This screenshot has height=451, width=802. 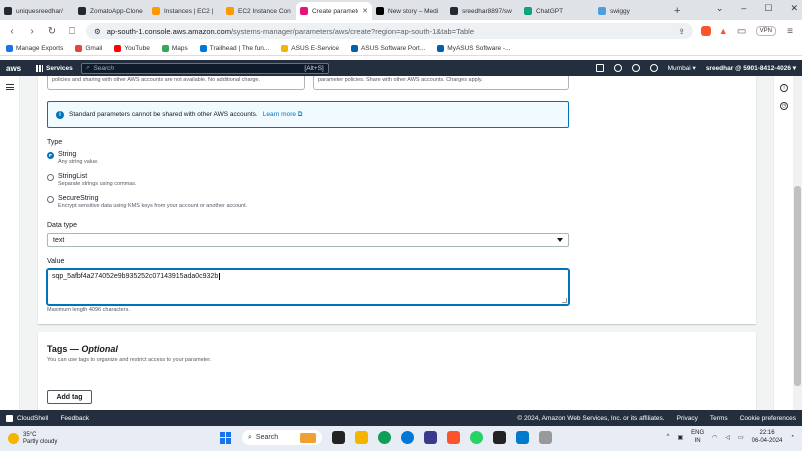 What do you see at coordinates (361, 437) in the screenshot?
I see `file-explorer-icon` at bounding box center [361, 437].